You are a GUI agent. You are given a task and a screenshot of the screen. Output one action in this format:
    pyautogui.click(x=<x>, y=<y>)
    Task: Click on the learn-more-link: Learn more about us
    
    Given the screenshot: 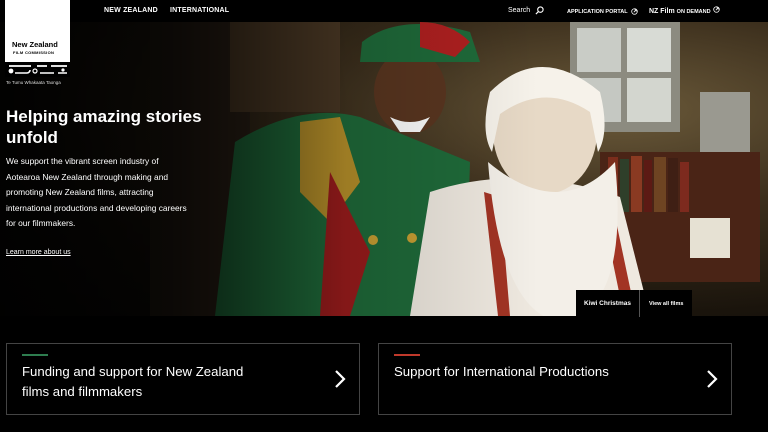 What is the action you would take?
    pyautogui.click(x=38, y=252)
    